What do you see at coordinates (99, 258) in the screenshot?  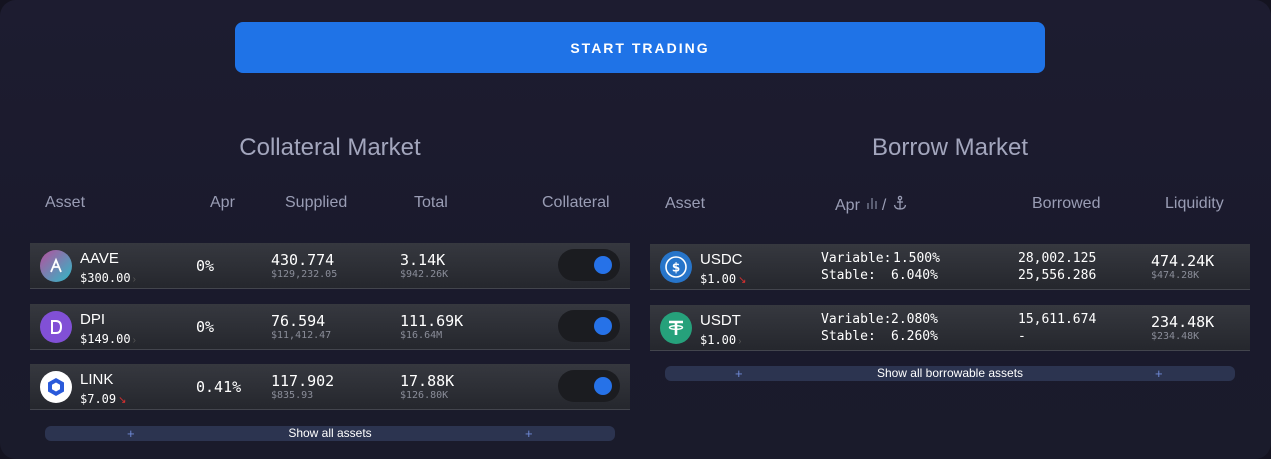 I see `asset-symbol: AAVE` at bounding box center [99, 258].